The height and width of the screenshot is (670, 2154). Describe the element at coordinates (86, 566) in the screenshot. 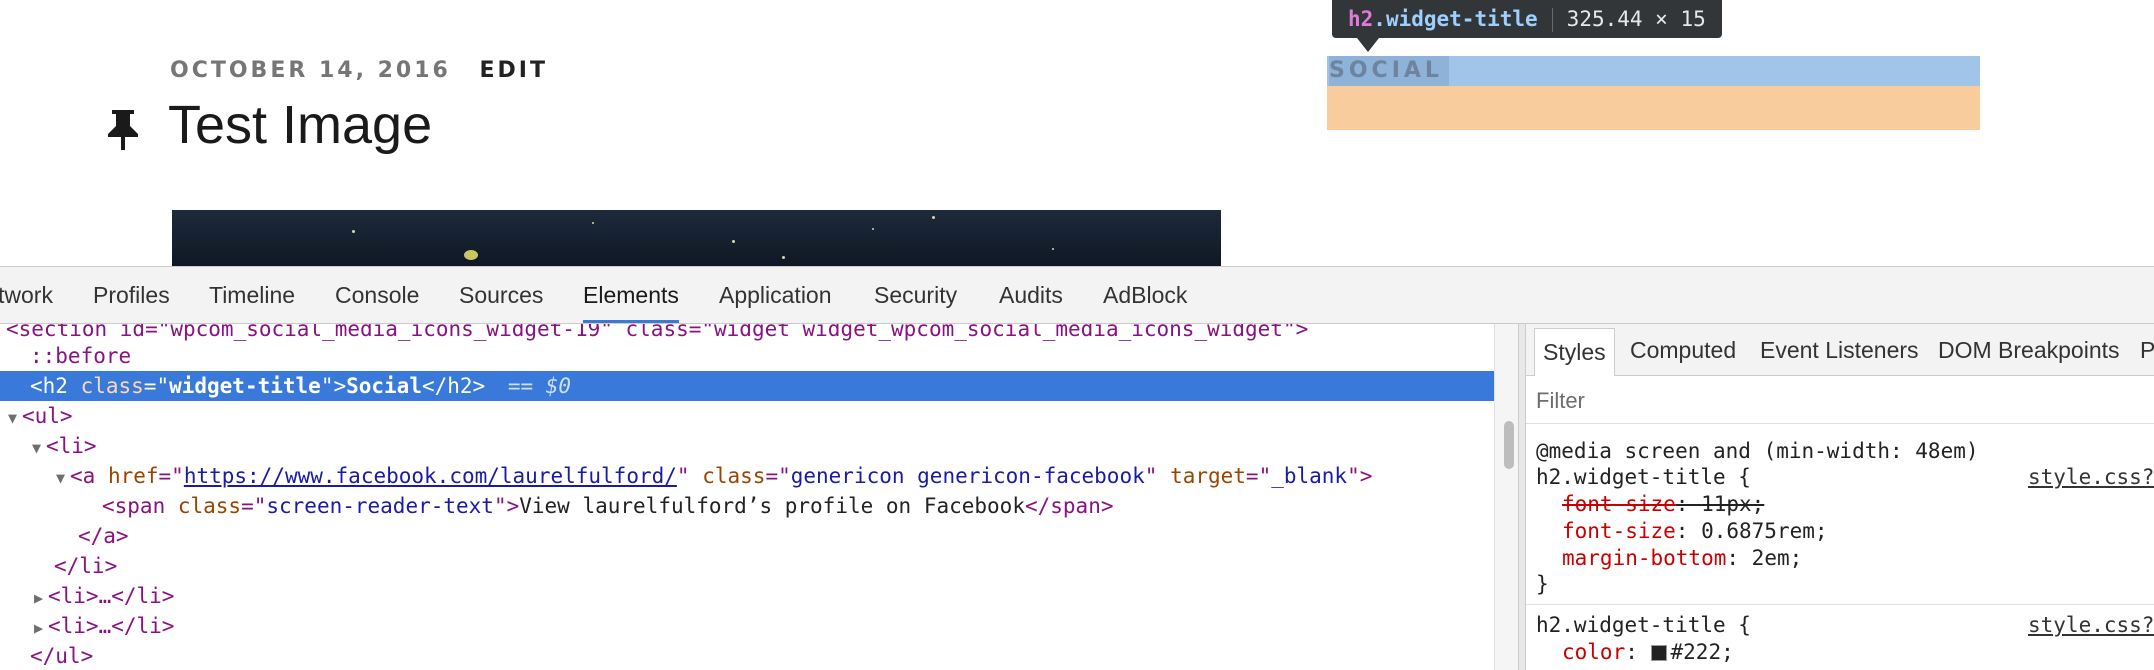

I see `dom-li-close: </li>` at that location.